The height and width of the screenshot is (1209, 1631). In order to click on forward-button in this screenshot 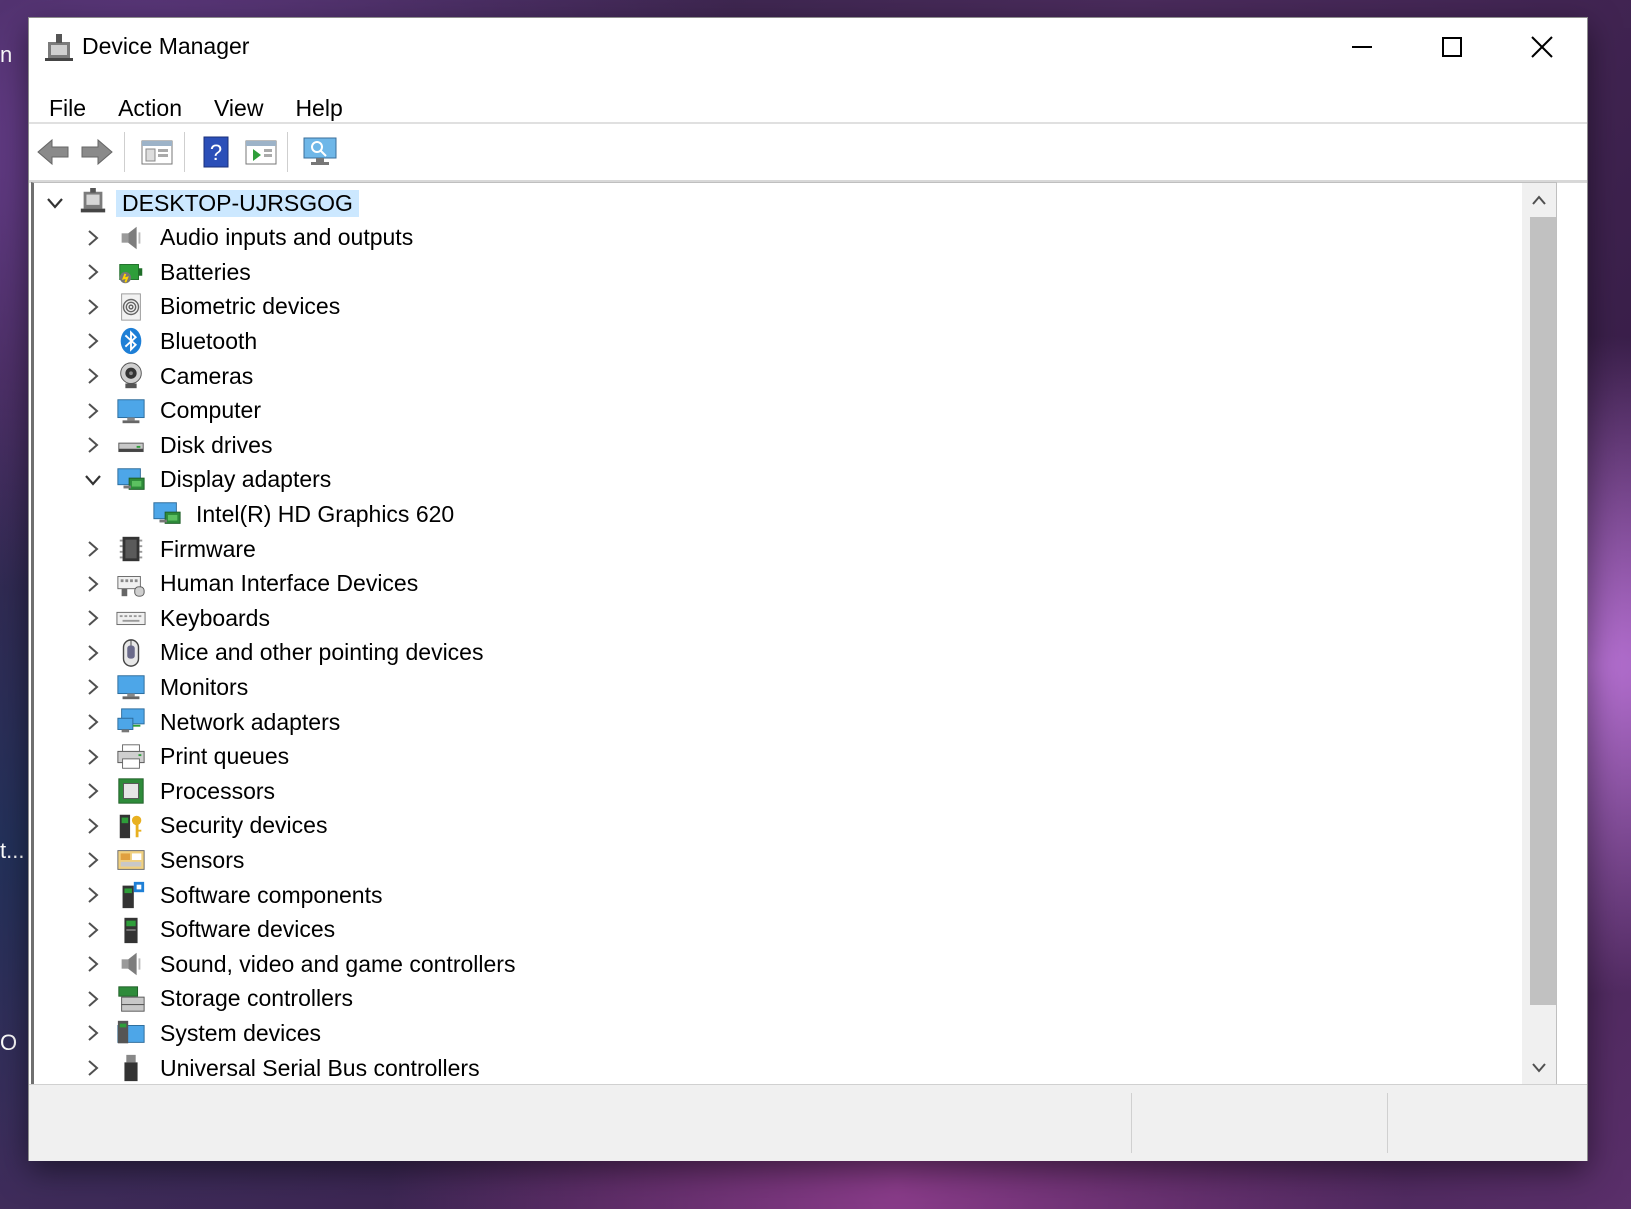, I will do `click(97, 152)`.